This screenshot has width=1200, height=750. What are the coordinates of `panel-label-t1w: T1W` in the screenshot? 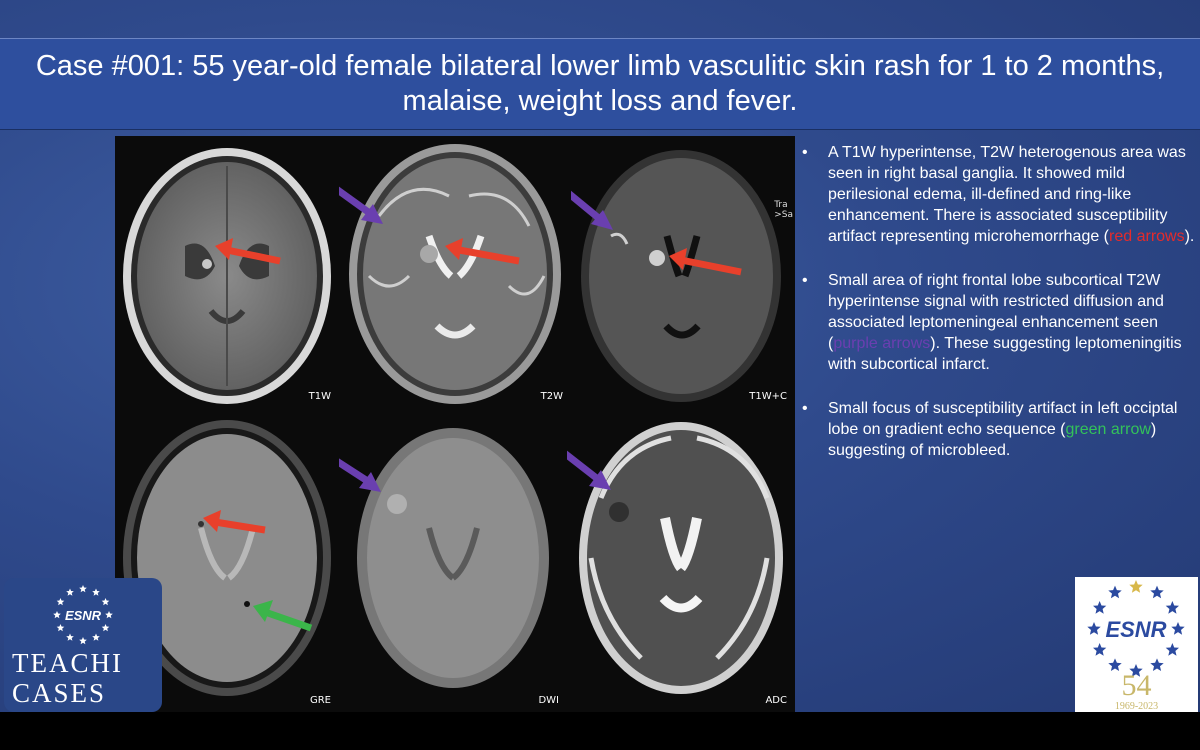 It's located at (319, 396).